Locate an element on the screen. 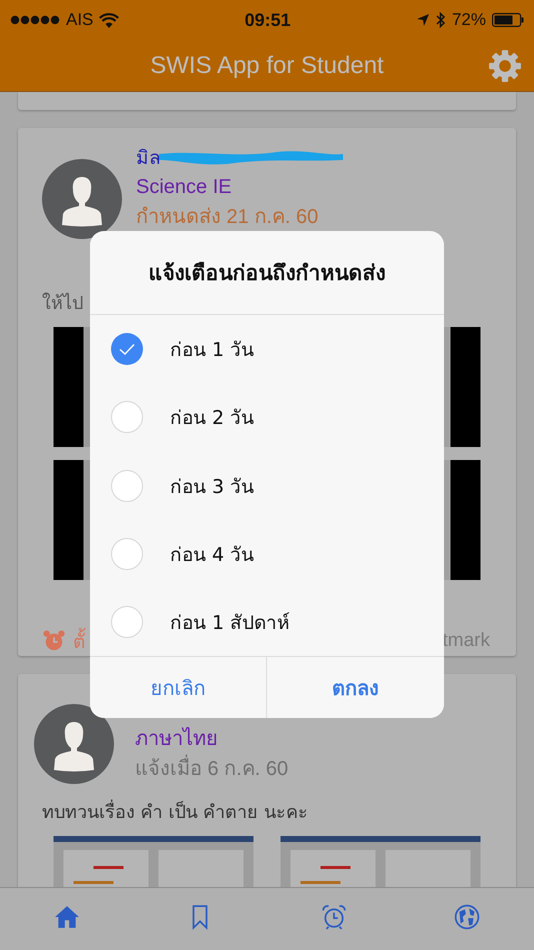  option-label: ก่อน 3 วัน is located at coordinates (212, 487).